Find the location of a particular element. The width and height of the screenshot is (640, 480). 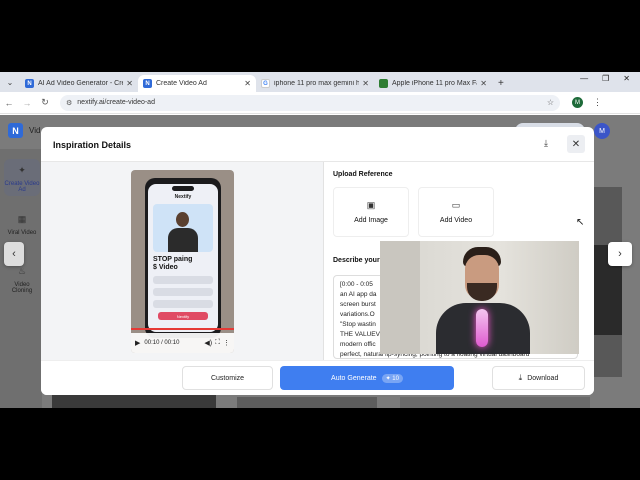

close-modal-button: ✕ is located at coordinates (576, 144).